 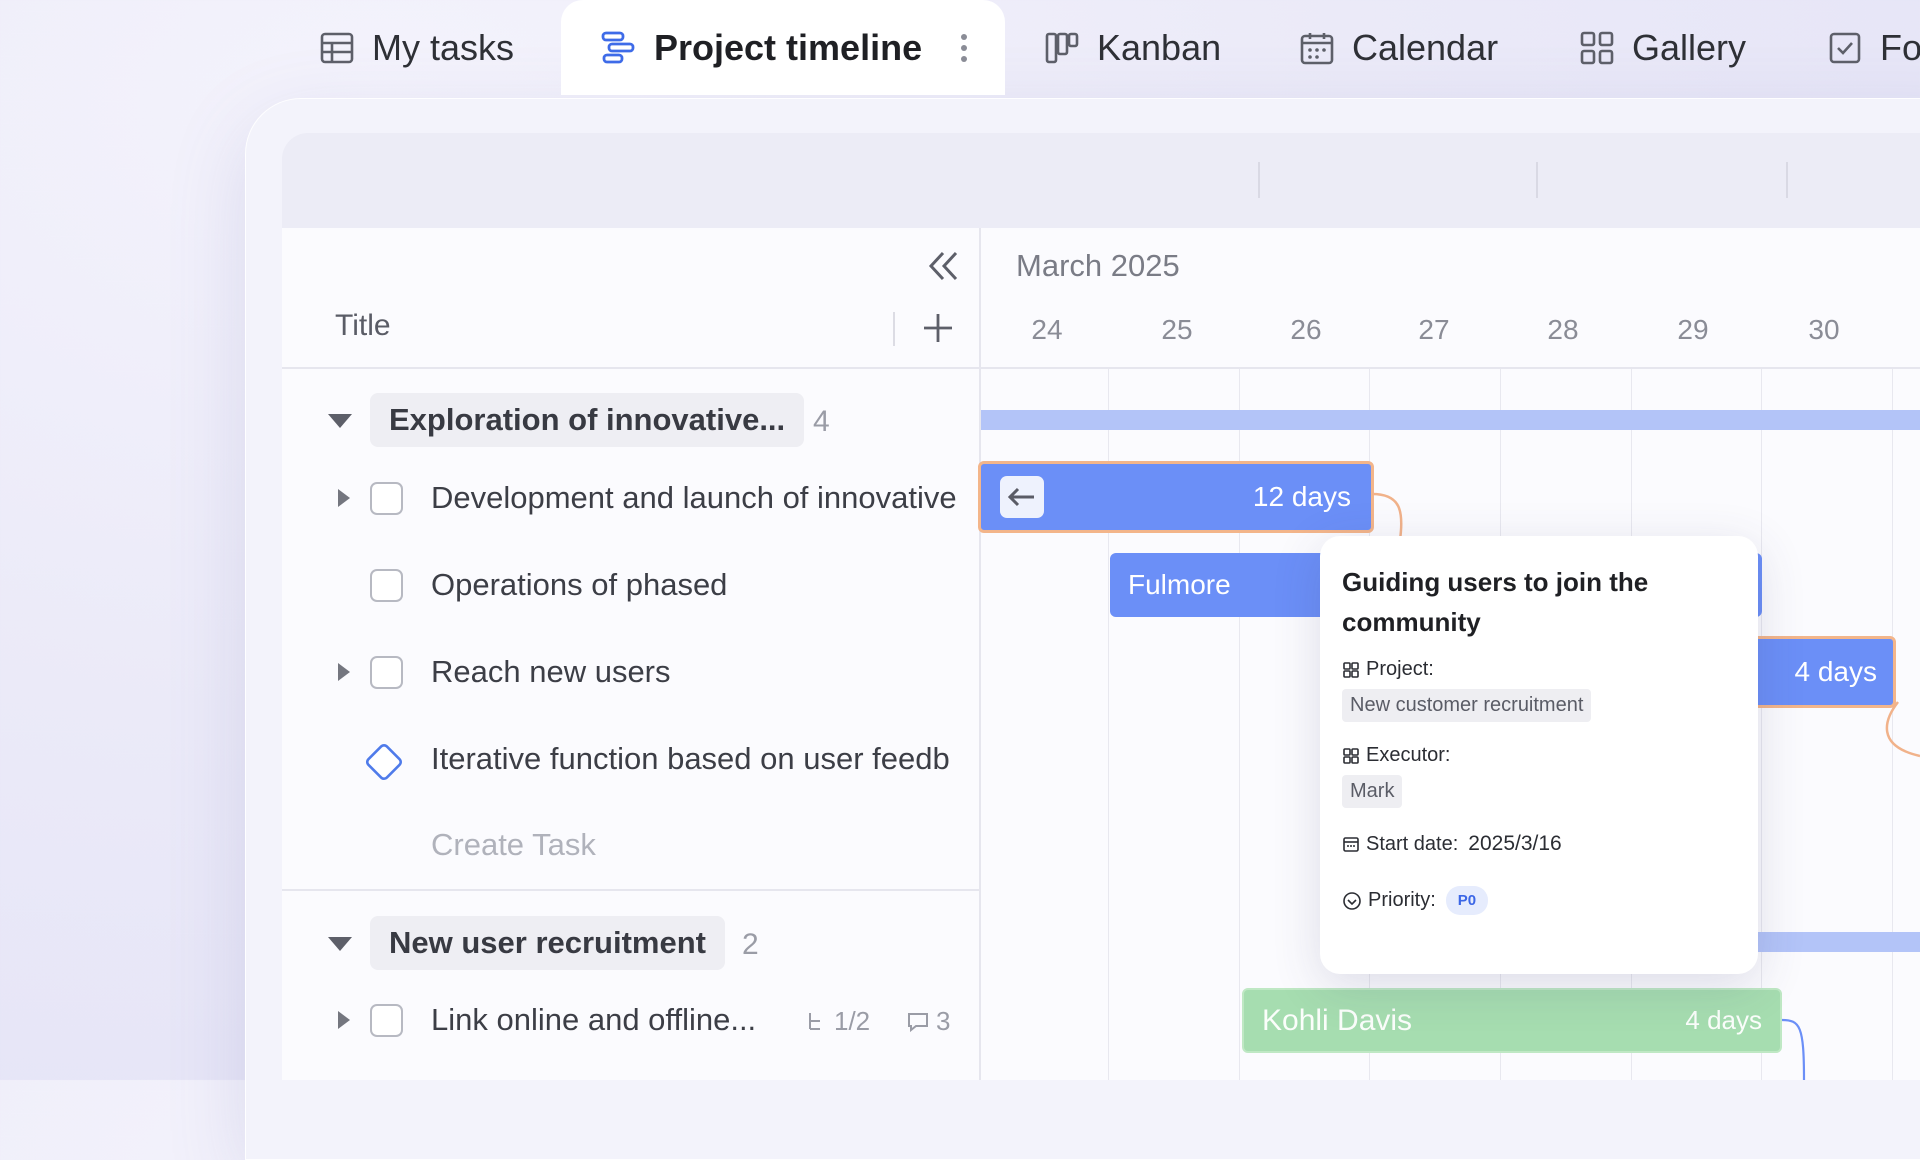 I want to click on task-title: Reach new users, so click(x=704, y=672).